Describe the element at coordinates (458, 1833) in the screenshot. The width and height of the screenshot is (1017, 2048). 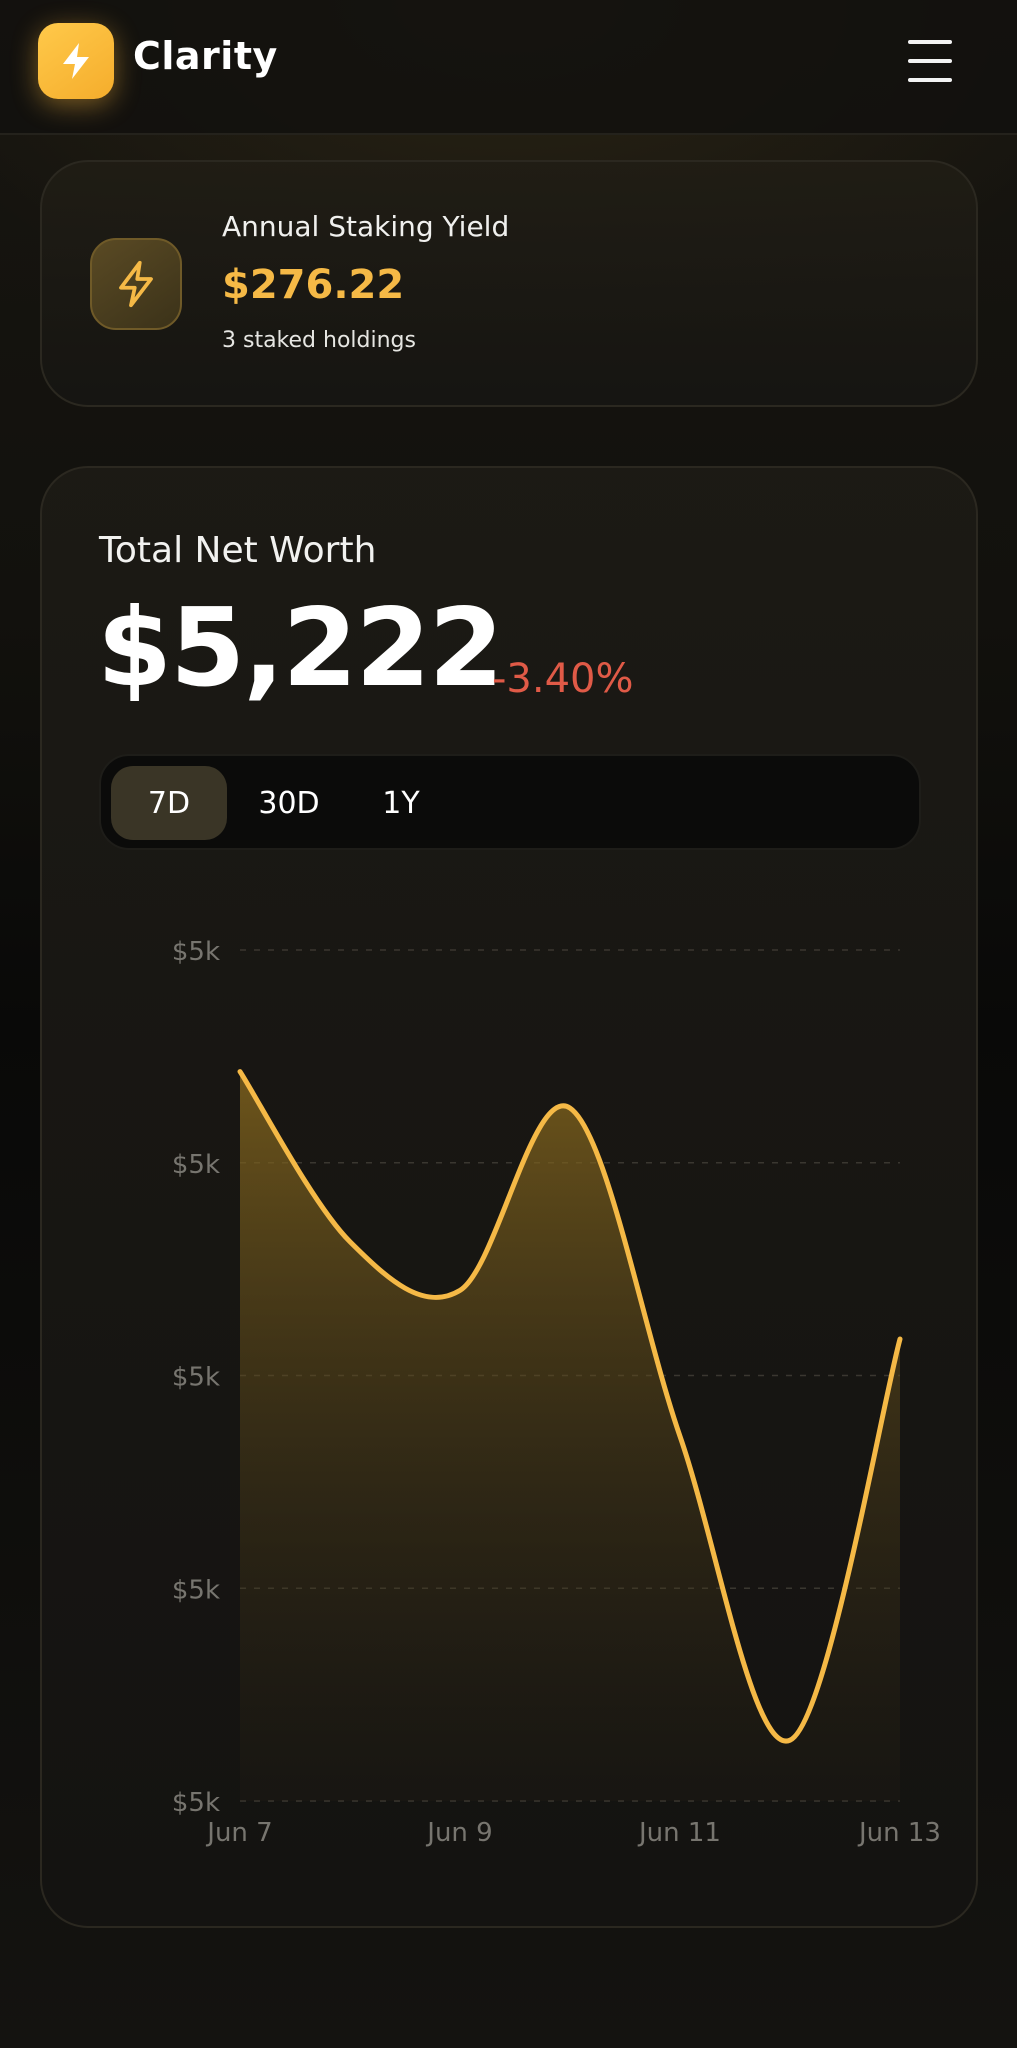
I see `x-tick-label: Jun 9` at that location.